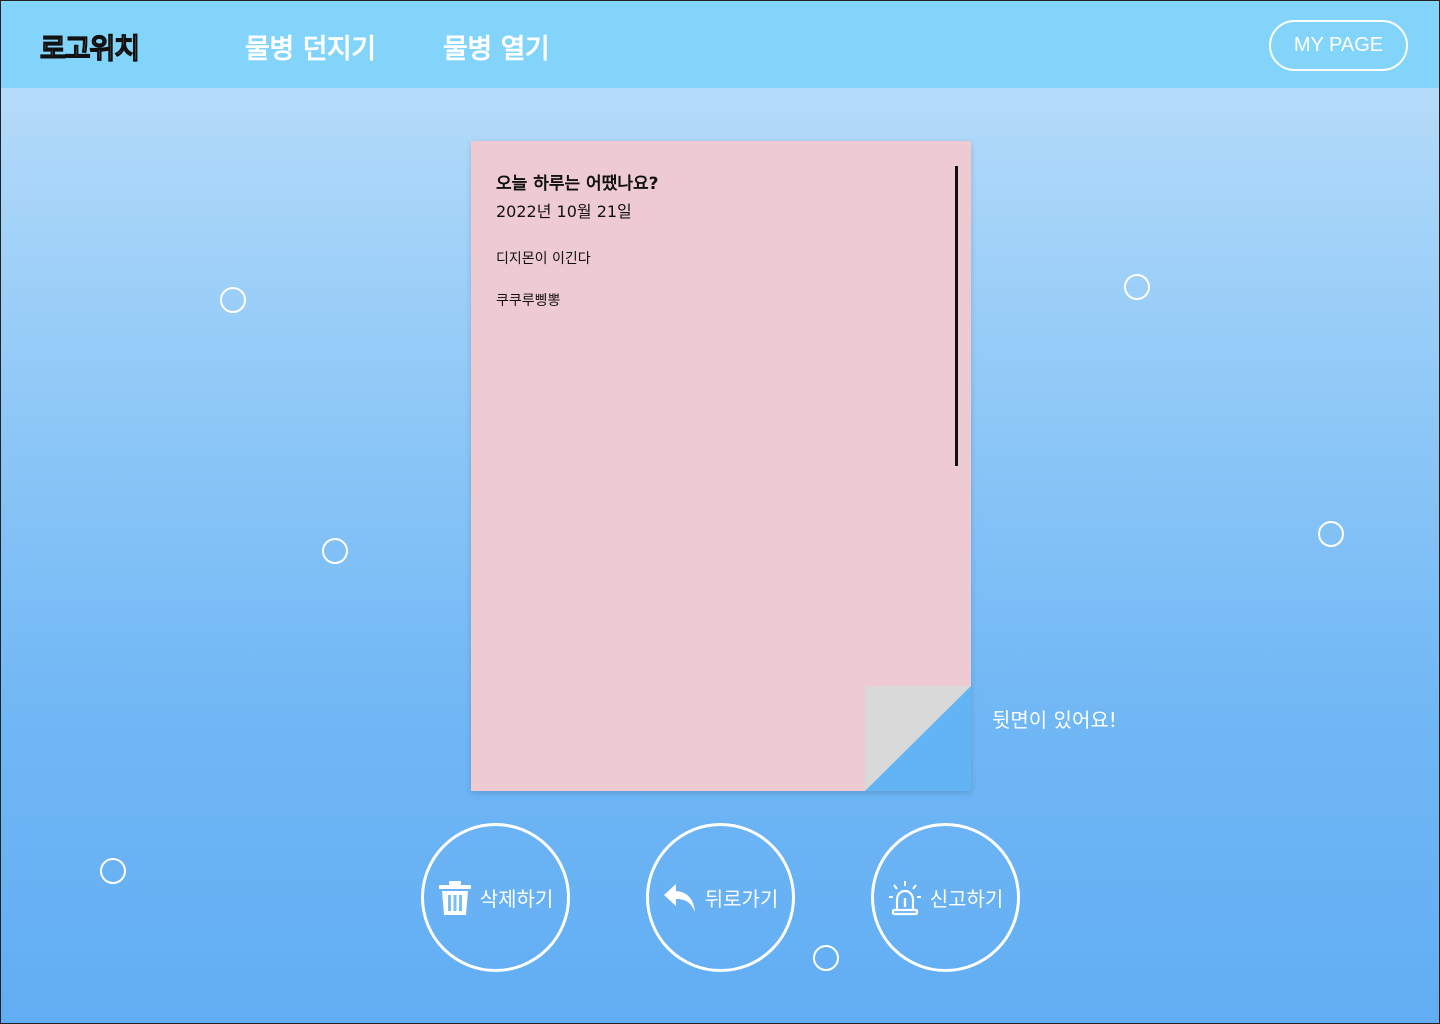 This screenshot has height=1024, width=1440. Describe the element at coordinates (89, 47) in the screenshot. I see `logo: 로고위치` at that location.